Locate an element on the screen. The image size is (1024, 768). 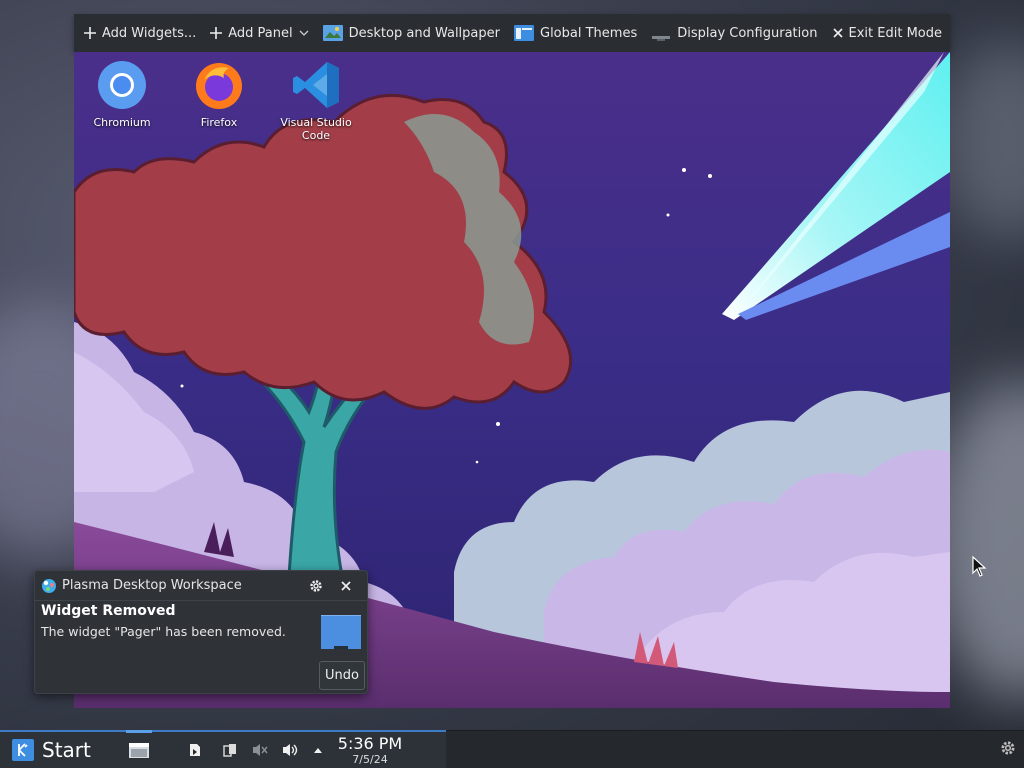
exit-edit-mode-button: Exit Edit Mode is located at coordinates (887, 33).